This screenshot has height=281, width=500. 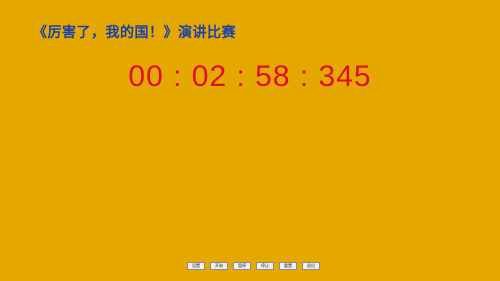 What do you see at coordinates (134, 33) in the screenshot?
I see `page-title: 《厉害了，我的国！》演讲比赛` at bounding box center [134, 33].